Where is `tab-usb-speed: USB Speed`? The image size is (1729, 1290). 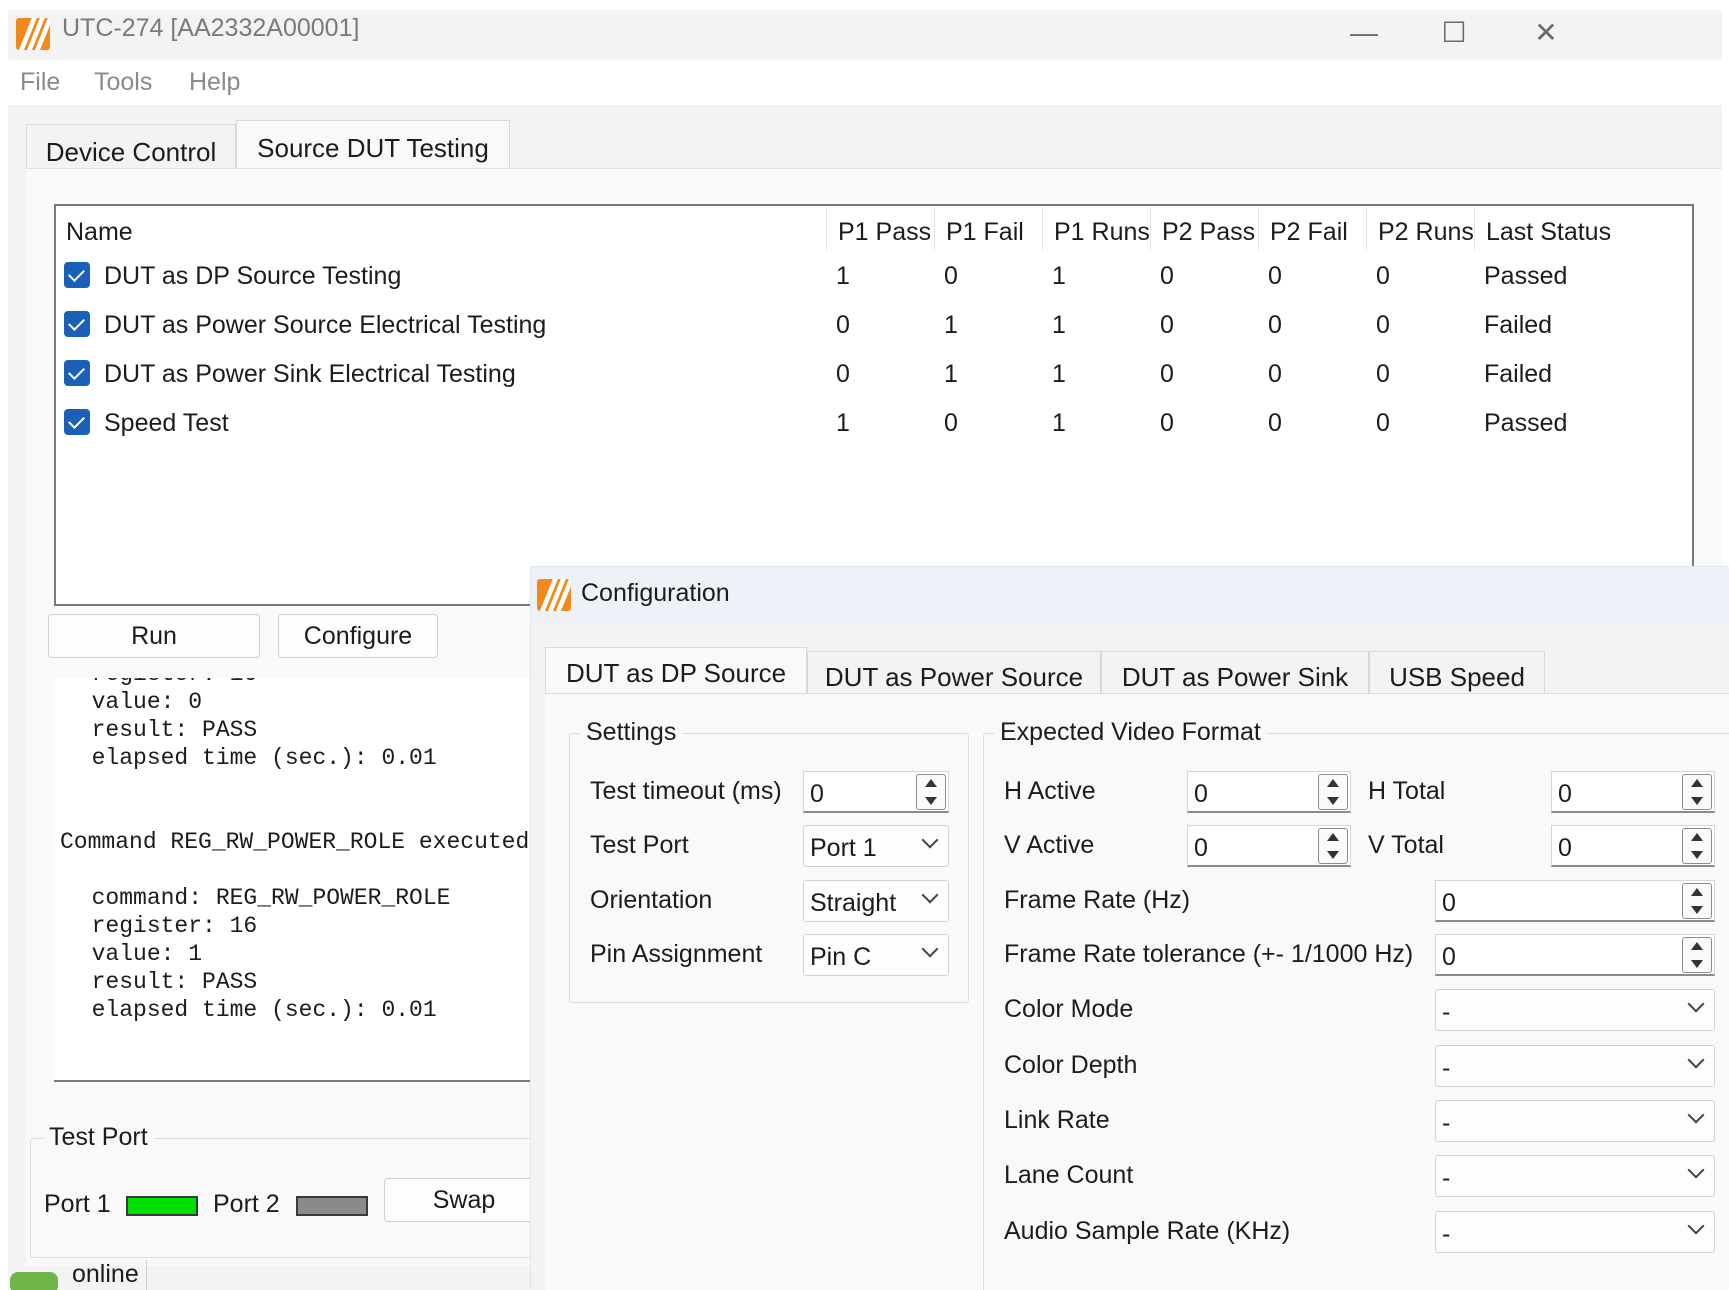 tab-usb-speed: USB Speed is located at coordinates (1457, 674).